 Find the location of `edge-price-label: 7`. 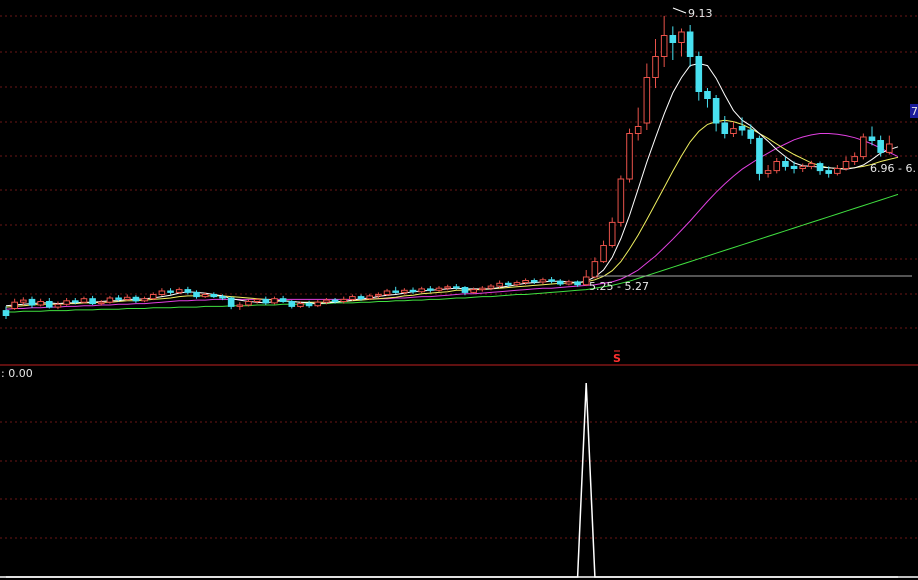

edge-price-label: 7 is located at coordinates (914, 111).